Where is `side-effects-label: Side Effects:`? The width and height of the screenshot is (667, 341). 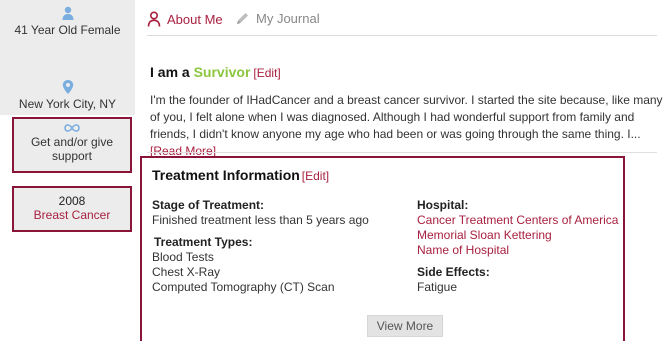
side-effects-label: Side Effects: is located at coordinates (453, 272).